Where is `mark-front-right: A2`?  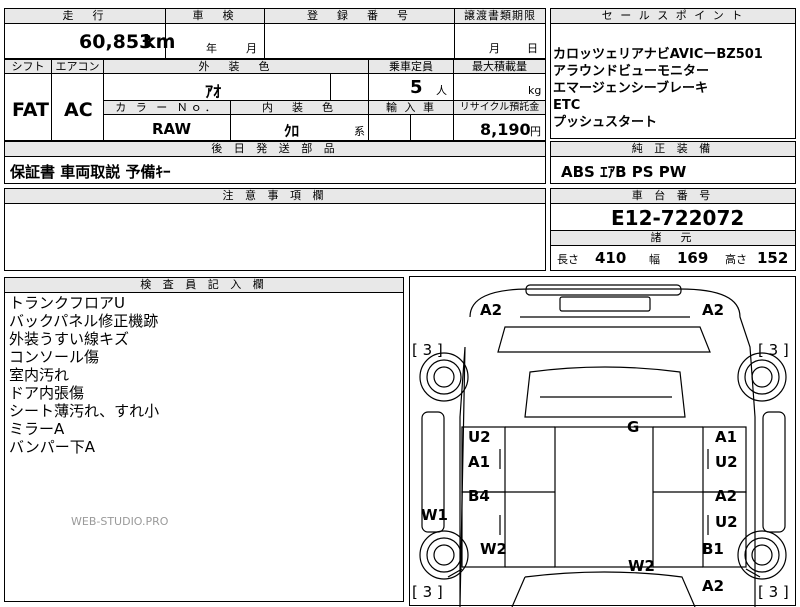 mark-front-right: A2 is located at coordinates (713, 586).